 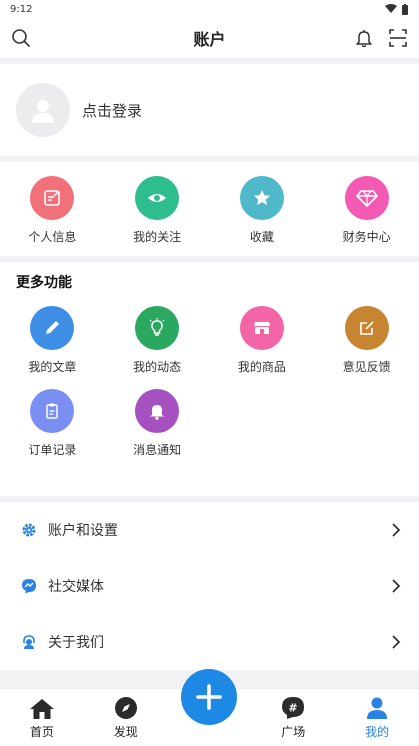 What do you see at coordinates (29, 530) in the screenshot?
I see `gear-icon` at bounding box center [29, 530].